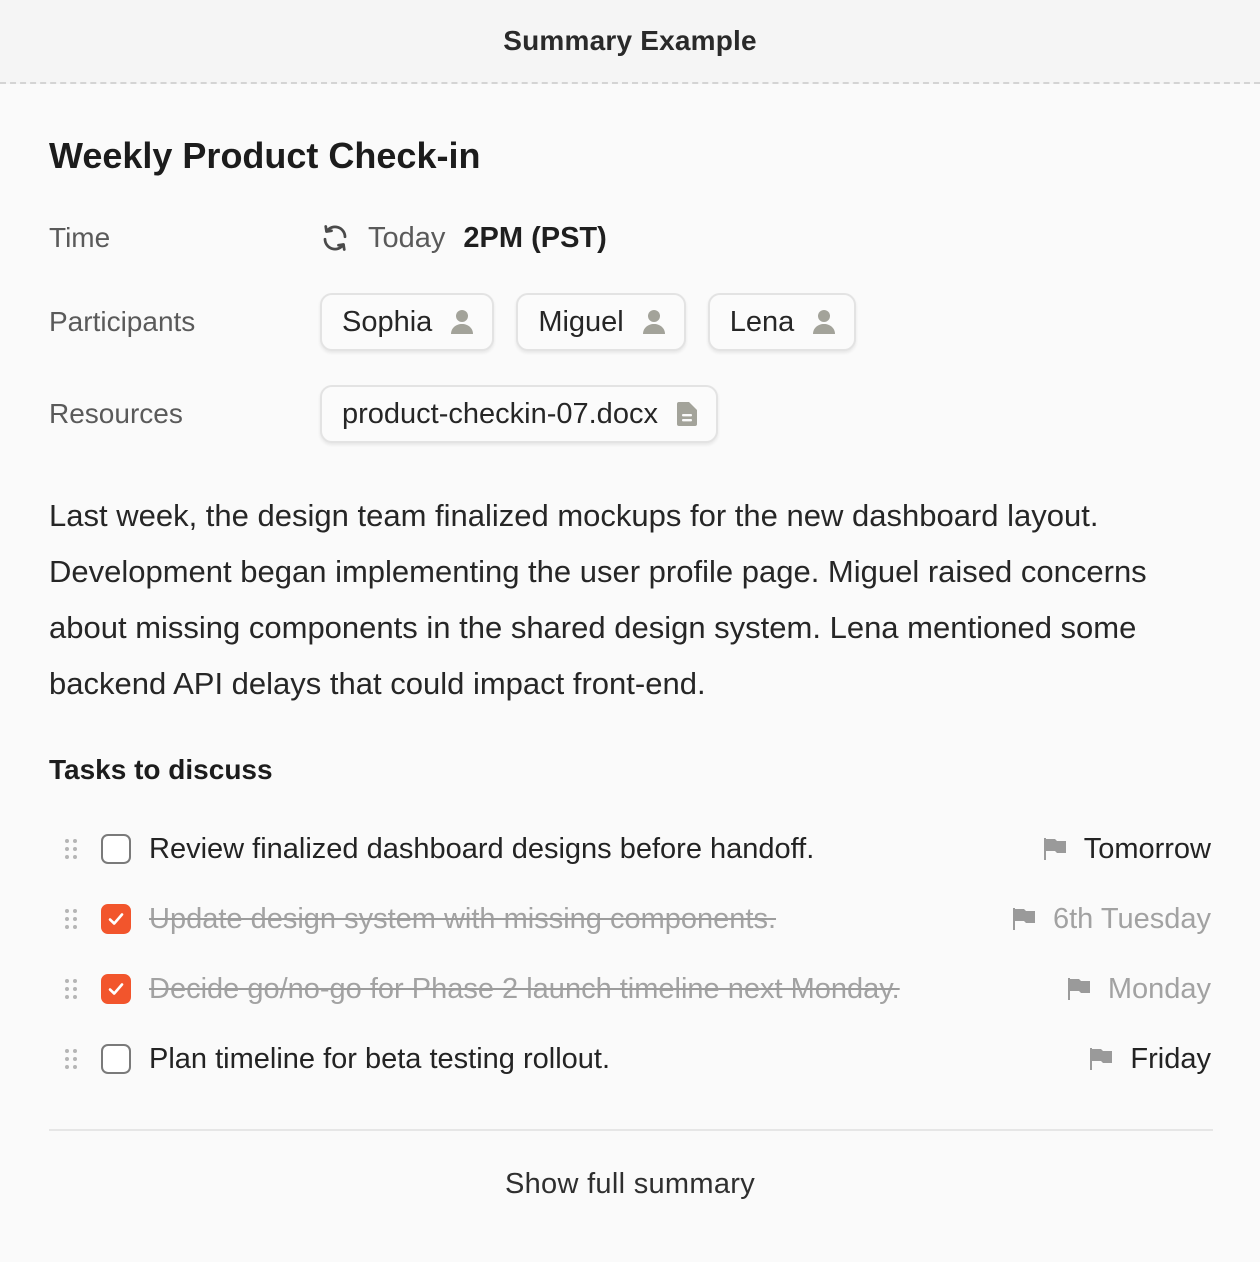  What do you see at coordinates (116, 413) in the screenshot?
I see `resources-label: Resources` at bounding box center [116, 413].